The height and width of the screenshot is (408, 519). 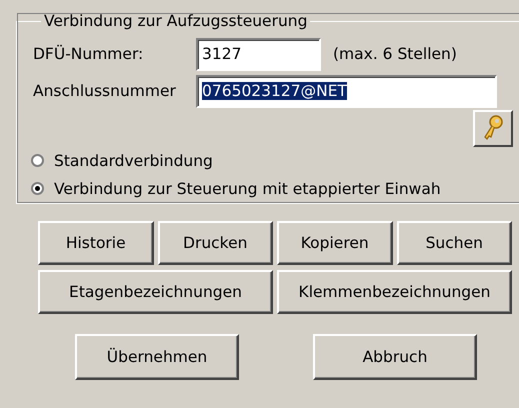 What do you see at coordinates (395, 357) in the screenshot?
I see `dialog-button: Abbruch` at bounding box center [395, 357].